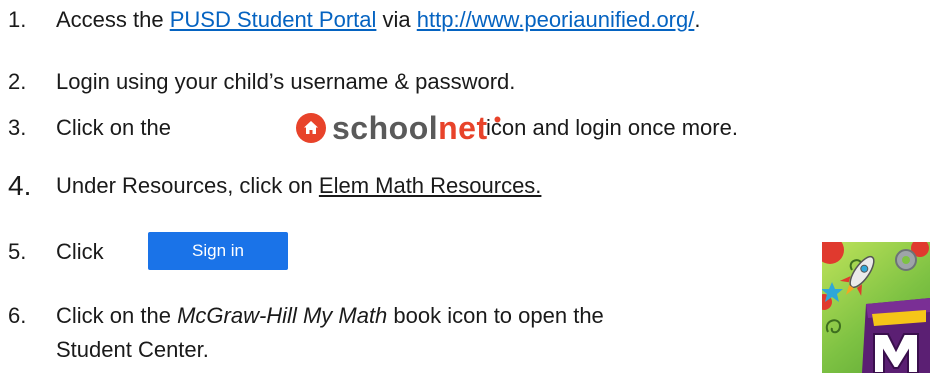 This screenshot has width=930, height=373. Describe the element at coordinates (117, 315) in the screenshot. I see `step-6-prefix: Click on the` at that location.